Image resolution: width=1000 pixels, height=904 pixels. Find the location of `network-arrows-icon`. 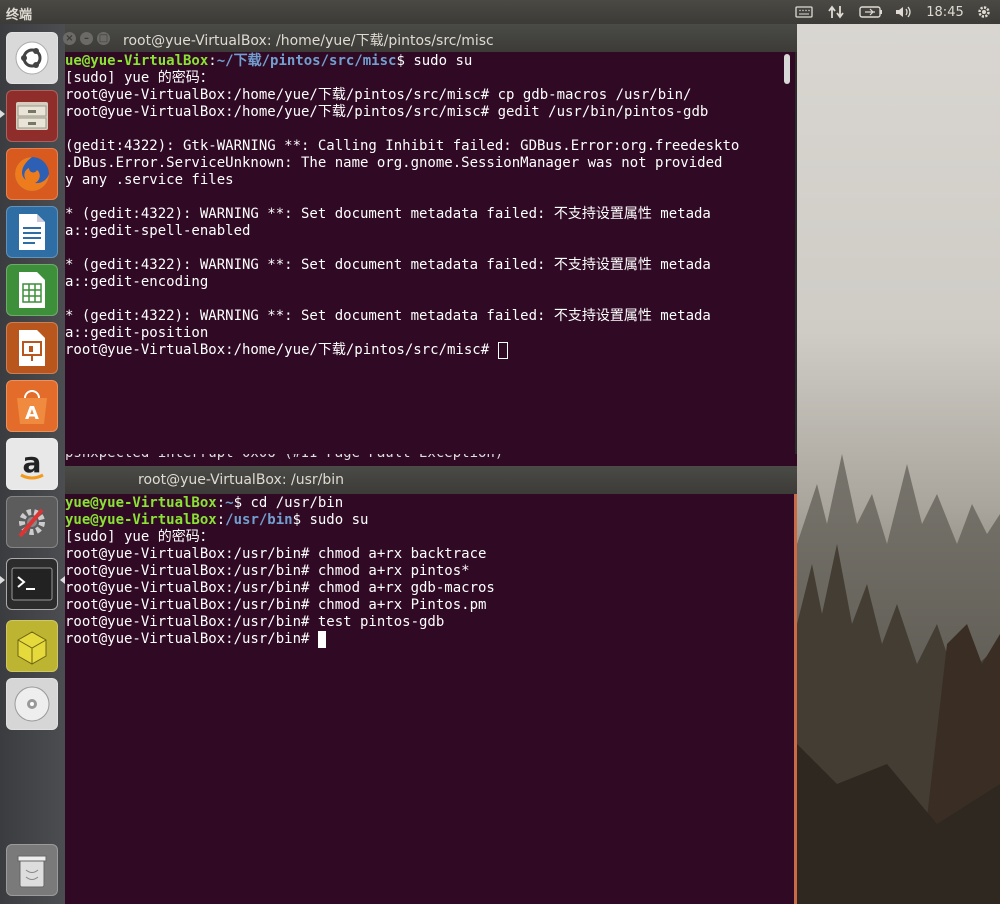

network-arrows-icon is located at coordinates (836, 12).